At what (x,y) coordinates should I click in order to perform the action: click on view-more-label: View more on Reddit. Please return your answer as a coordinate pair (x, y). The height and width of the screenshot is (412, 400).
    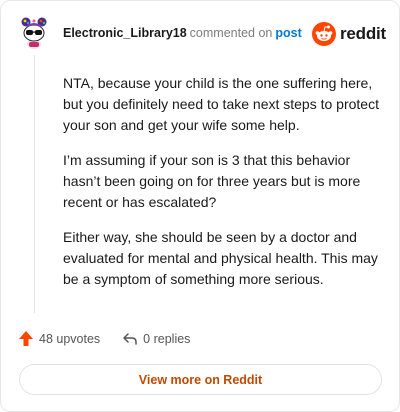
    Looking at the image, I should click on (200, 379).